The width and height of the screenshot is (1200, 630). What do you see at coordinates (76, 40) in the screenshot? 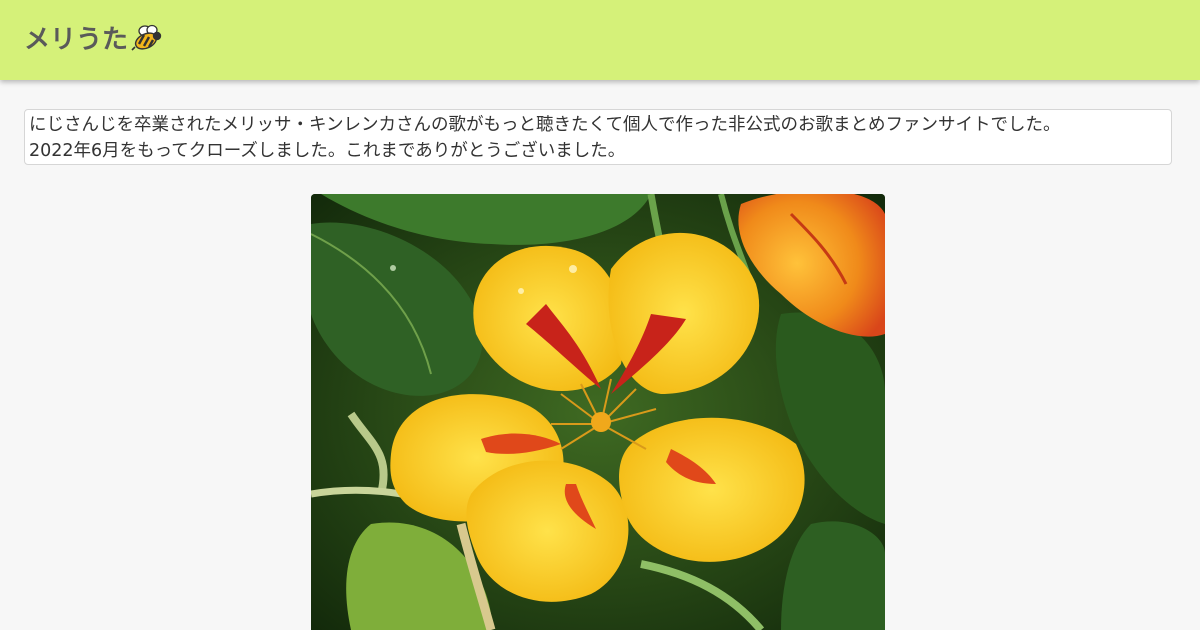
I see `site-title: メリうた` at bounding box center [76, 40].